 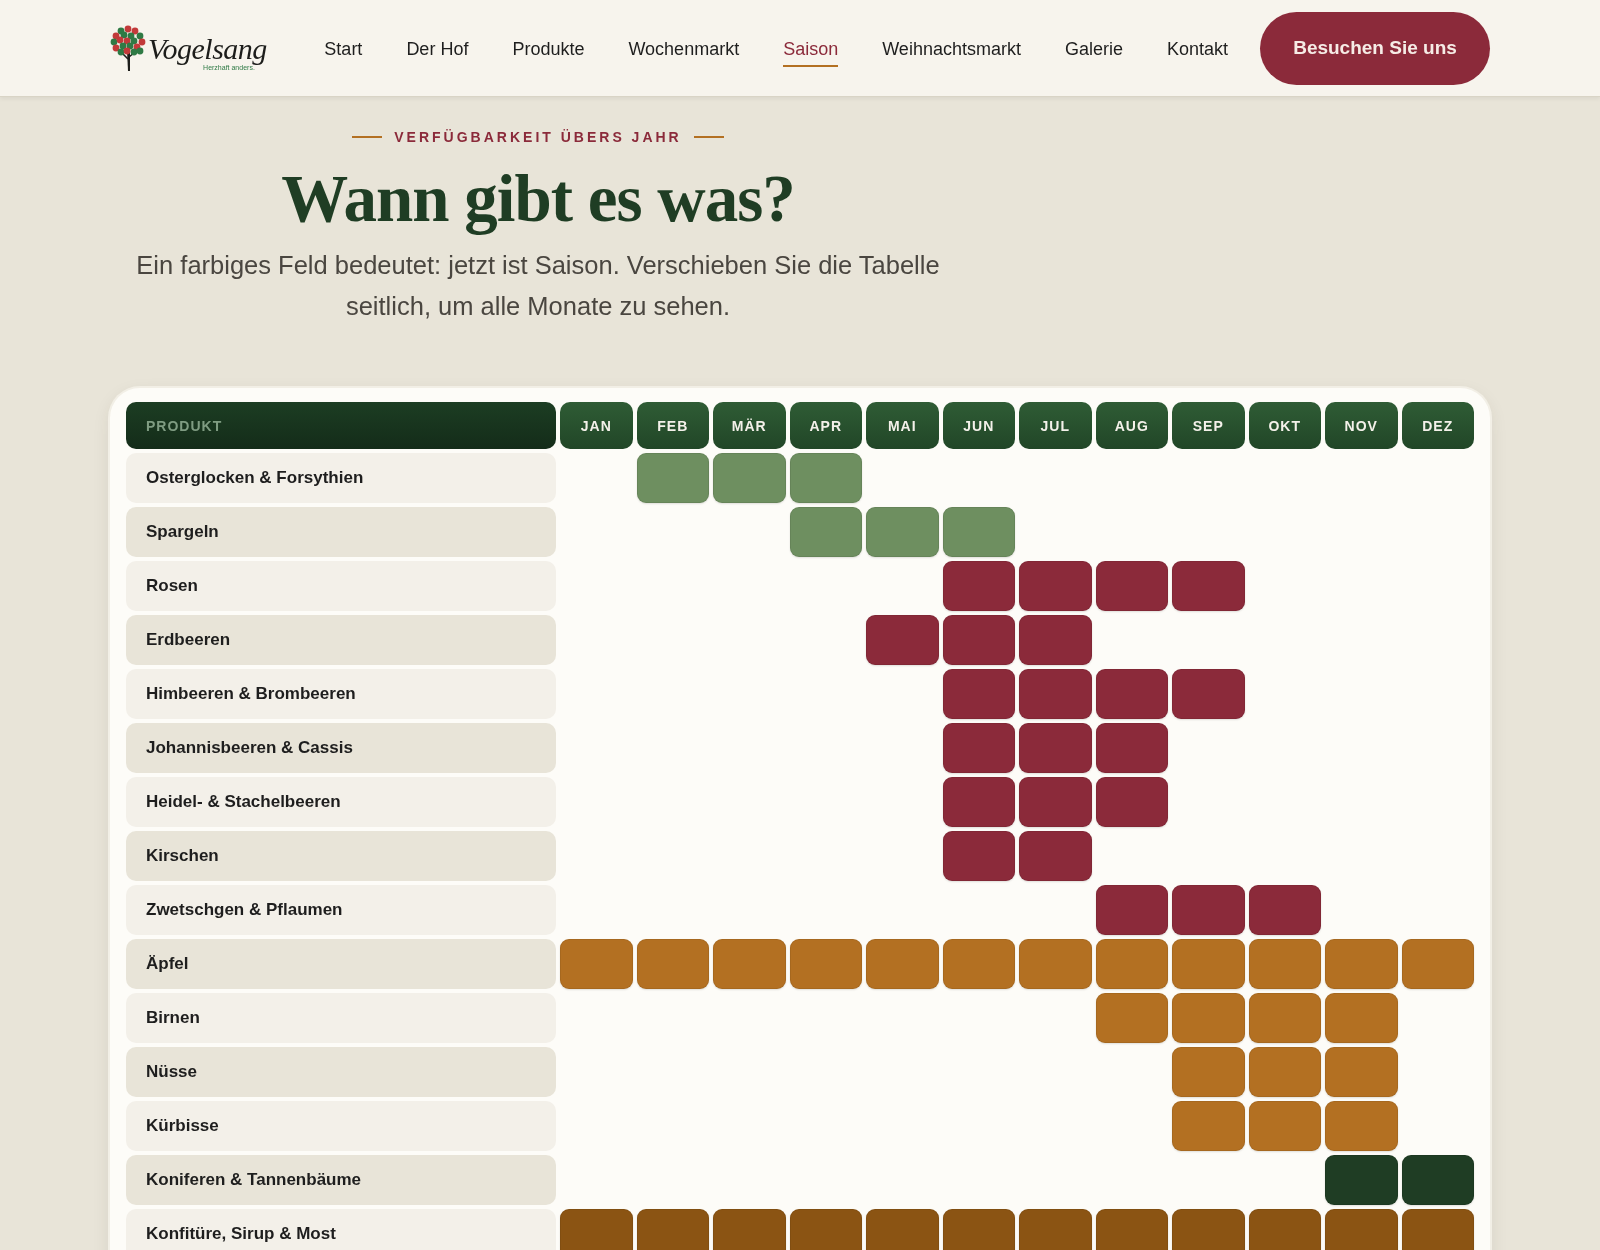 I want to click on nav-link: Galerie, so click(x=1093, y=50).